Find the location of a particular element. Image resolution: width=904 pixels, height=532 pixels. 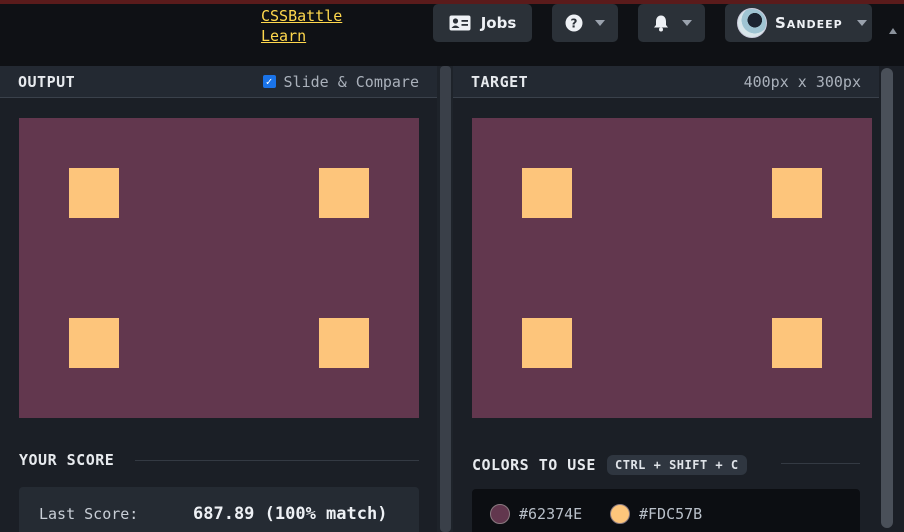

jobs-button: Jobs is located at coordinates (482, 23).